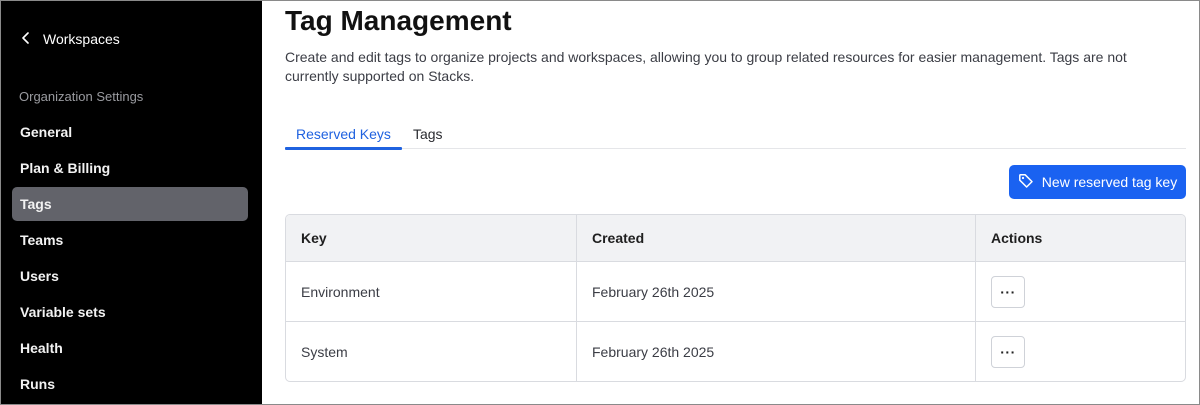 The width and height of the screenshot is (1200, 405). What do you see at coordinates (130, 240) in the screenshot?
I see `sidebar-item-teams: Teams` at bounding box center [130, 240].